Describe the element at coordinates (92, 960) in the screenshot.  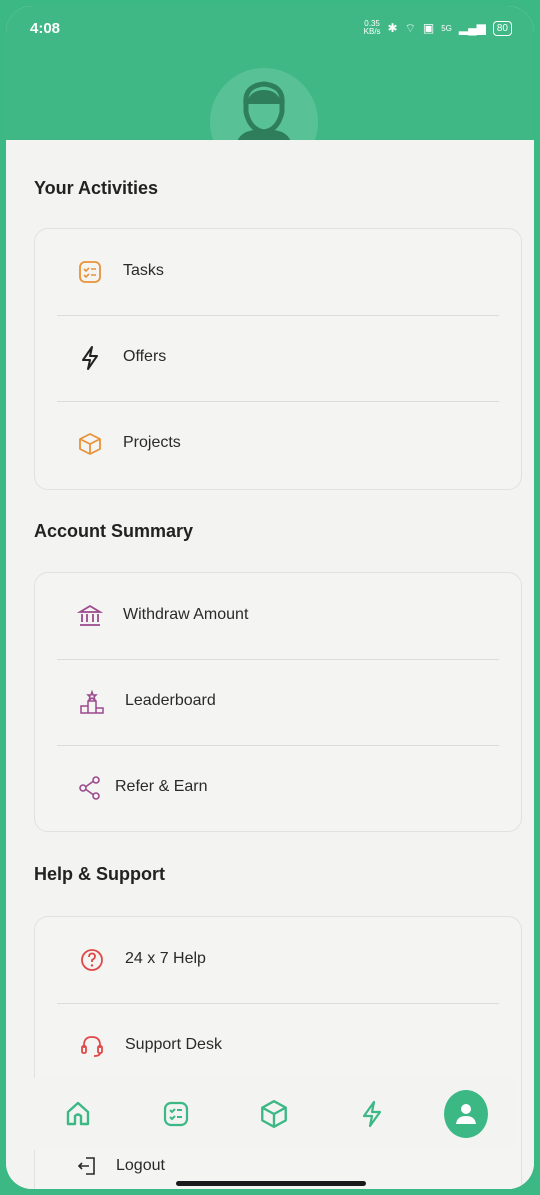
I see `question-icon` at that location.